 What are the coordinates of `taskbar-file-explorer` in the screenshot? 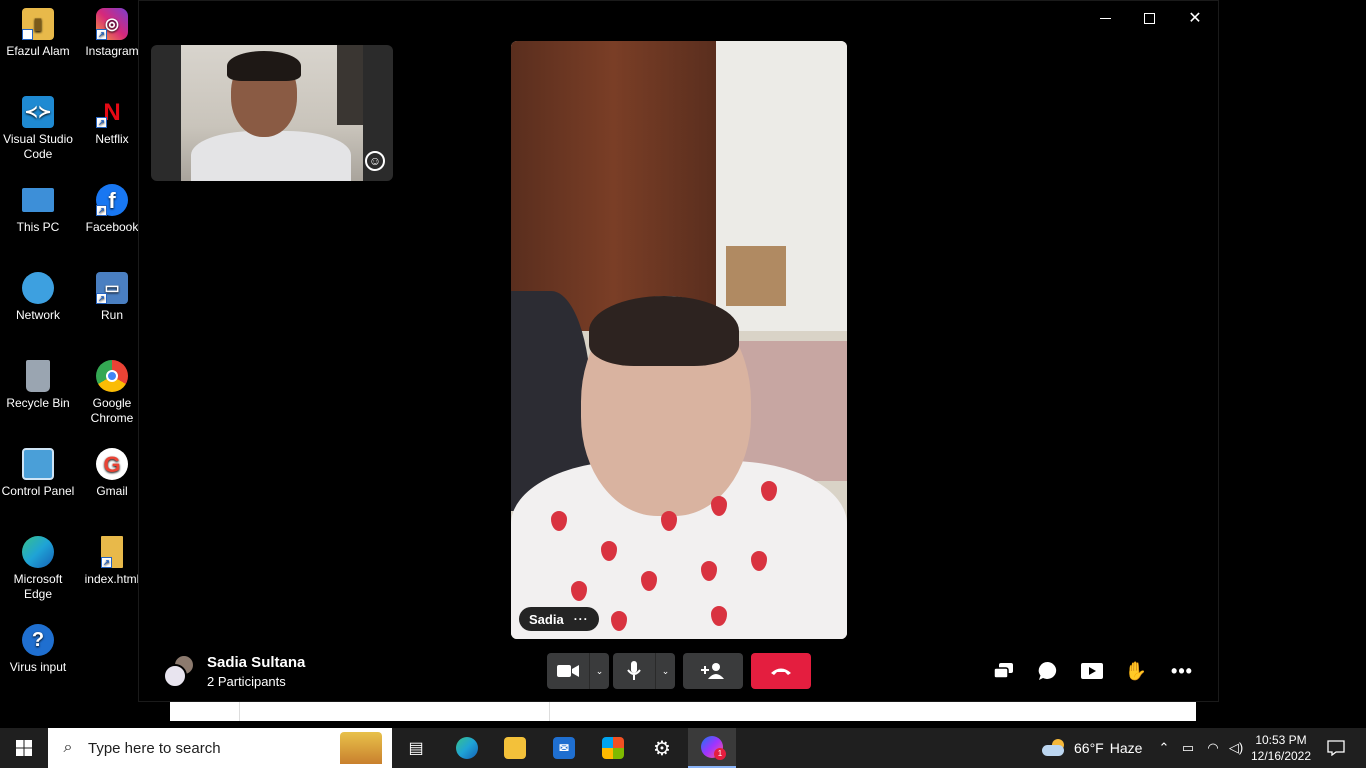 It's located at (515, 748).